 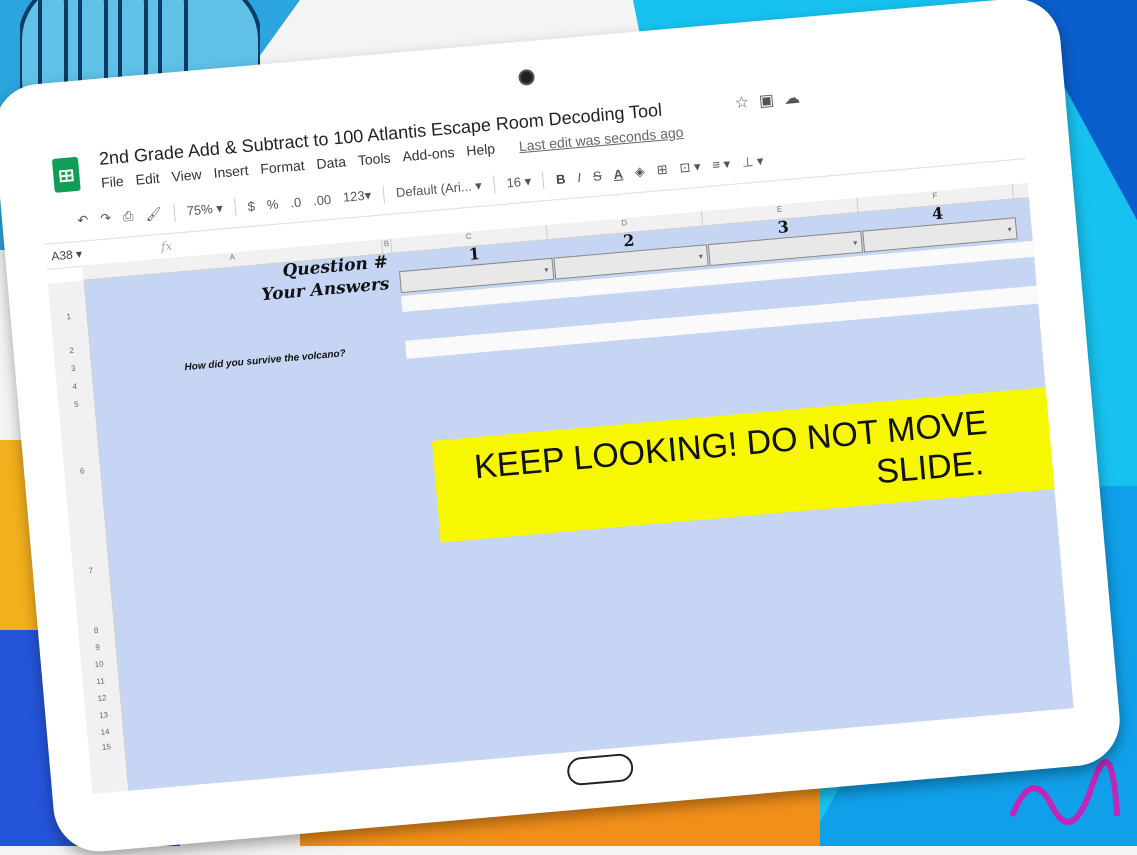 What do you see at coordinates (106, 747) in the screenshot?
I see `row-header: 15` at bounding box center [106, 747].